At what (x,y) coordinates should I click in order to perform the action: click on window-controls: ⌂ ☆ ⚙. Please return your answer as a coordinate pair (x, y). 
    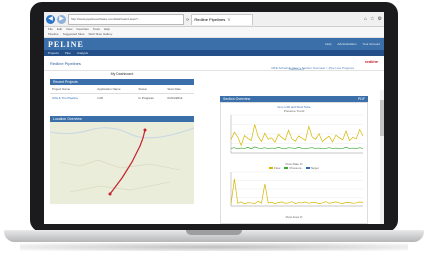
    Looking at the image, I should click on (373, 19).